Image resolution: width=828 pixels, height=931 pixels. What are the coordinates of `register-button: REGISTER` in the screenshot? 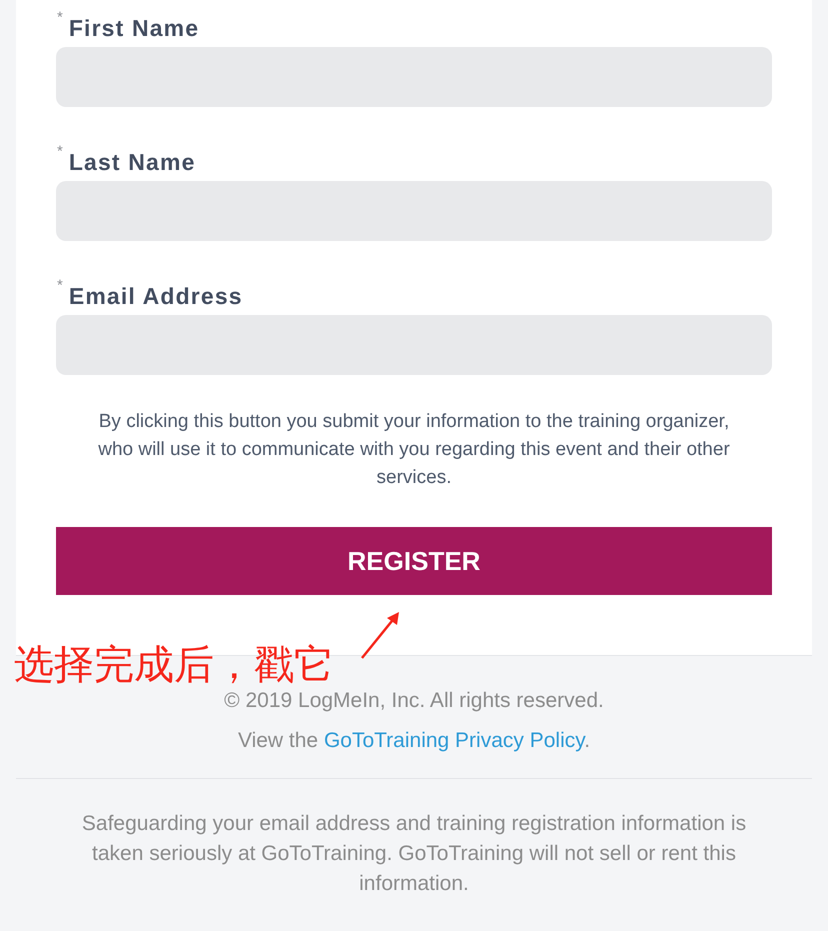 It's located at (414, 561).